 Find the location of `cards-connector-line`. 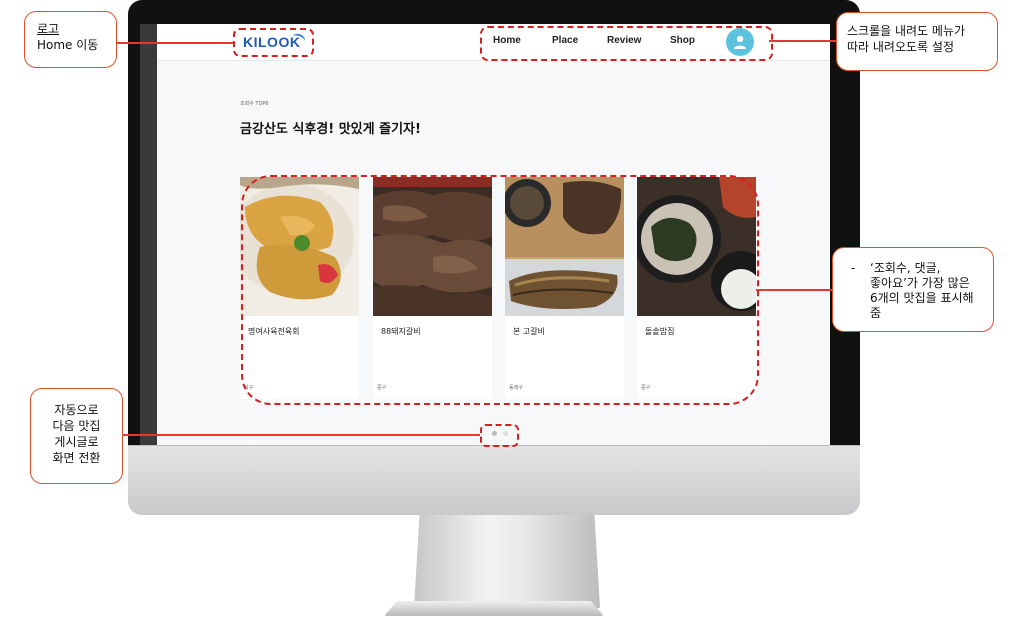

cards-connector-line is located at coordinates (794, 290).